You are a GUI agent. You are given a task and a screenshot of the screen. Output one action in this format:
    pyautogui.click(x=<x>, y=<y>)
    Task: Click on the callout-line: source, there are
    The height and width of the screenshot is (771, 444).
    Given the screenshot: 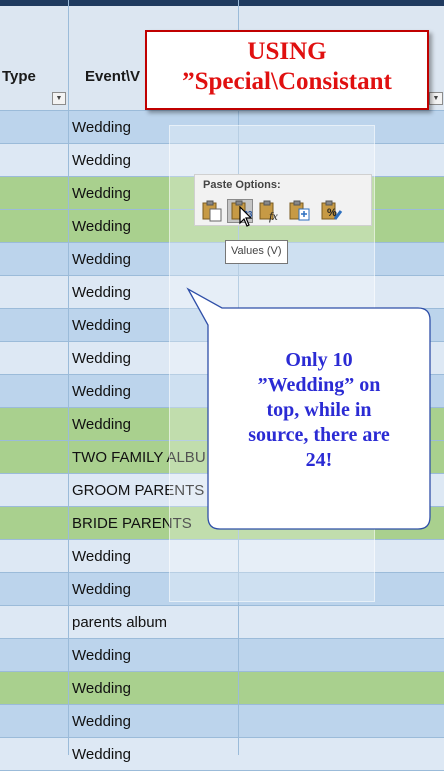 What is the action you would take?
    pyautogui.click(x=319, y=435)
    